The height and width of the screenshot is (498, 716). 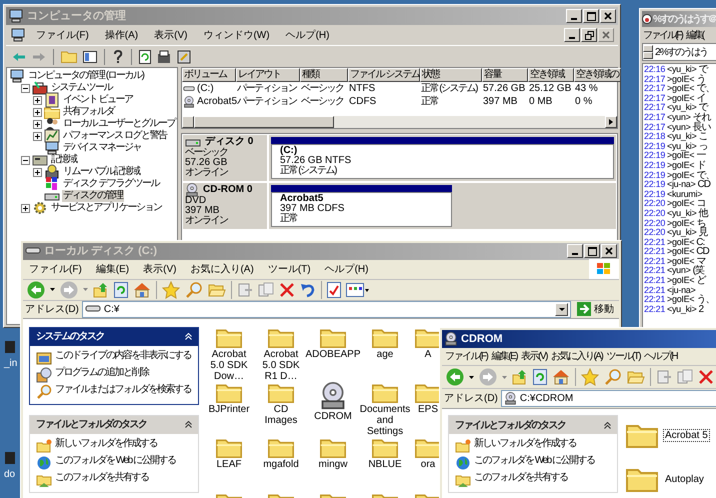 What do you see at coordinates (399, 122) in the screenshot?
I see `horizontal-scrollbar` at bounding box center [399, 122].